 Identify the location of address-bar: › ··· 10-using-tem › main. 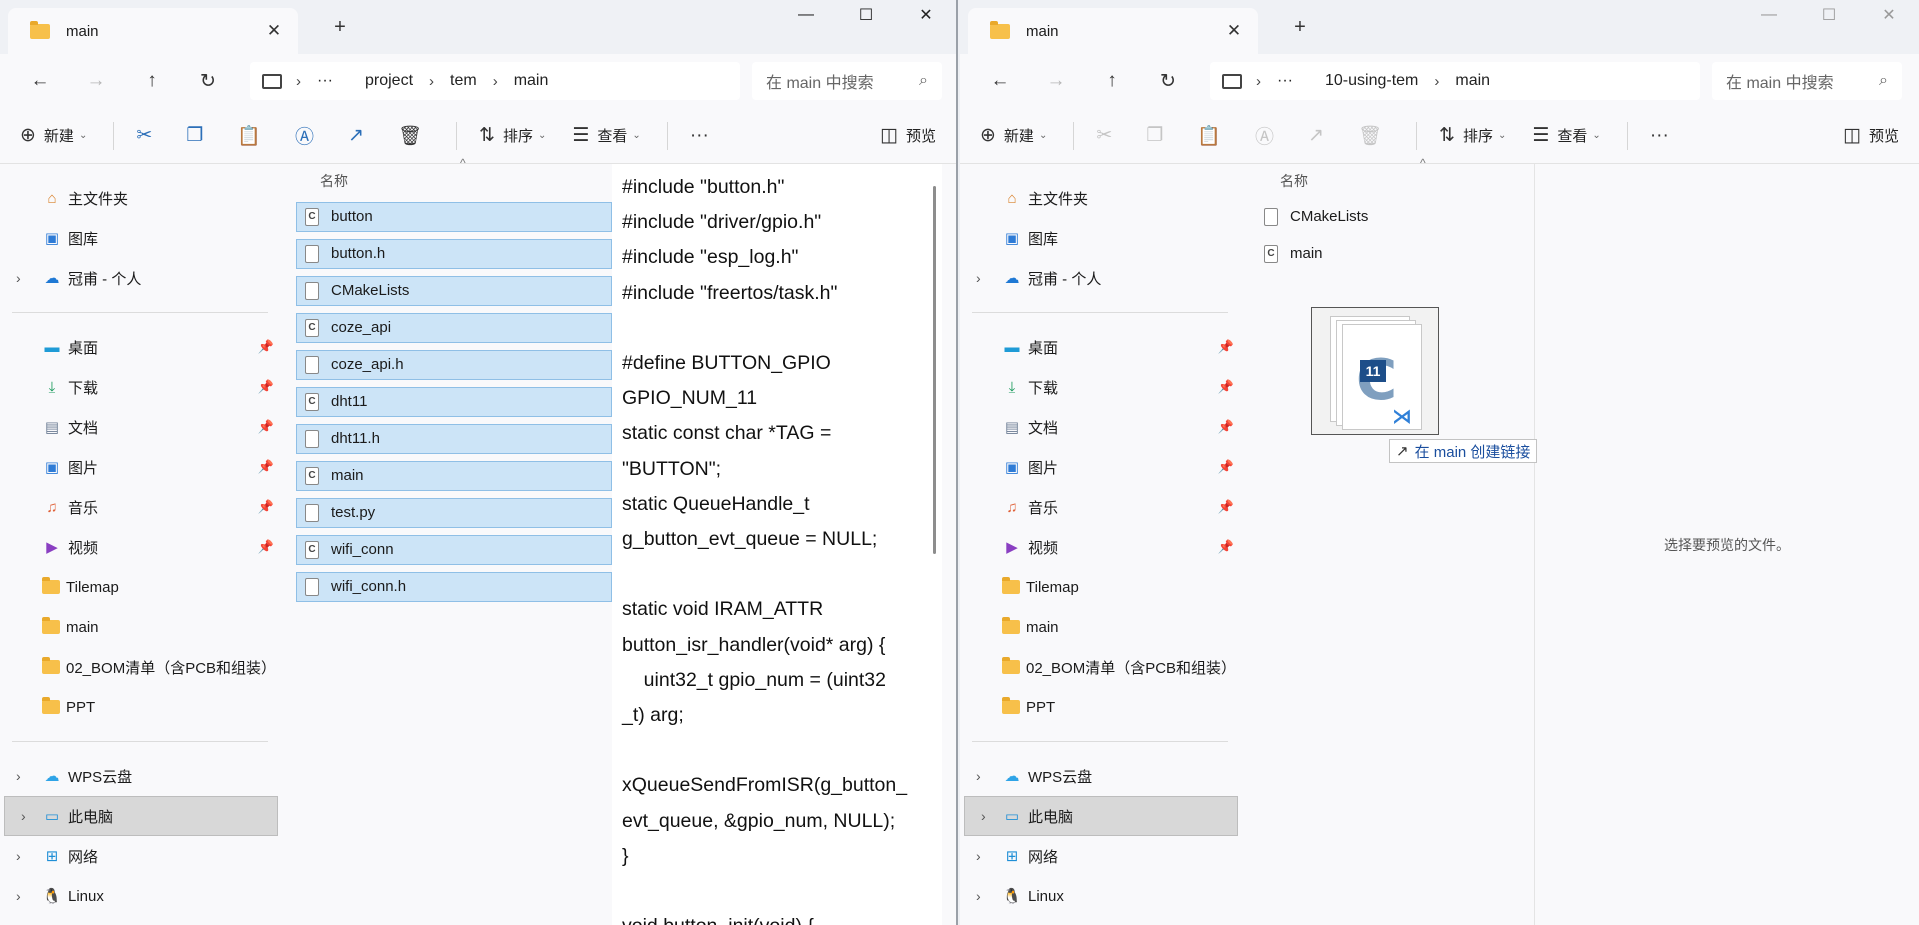
(1455, 81).